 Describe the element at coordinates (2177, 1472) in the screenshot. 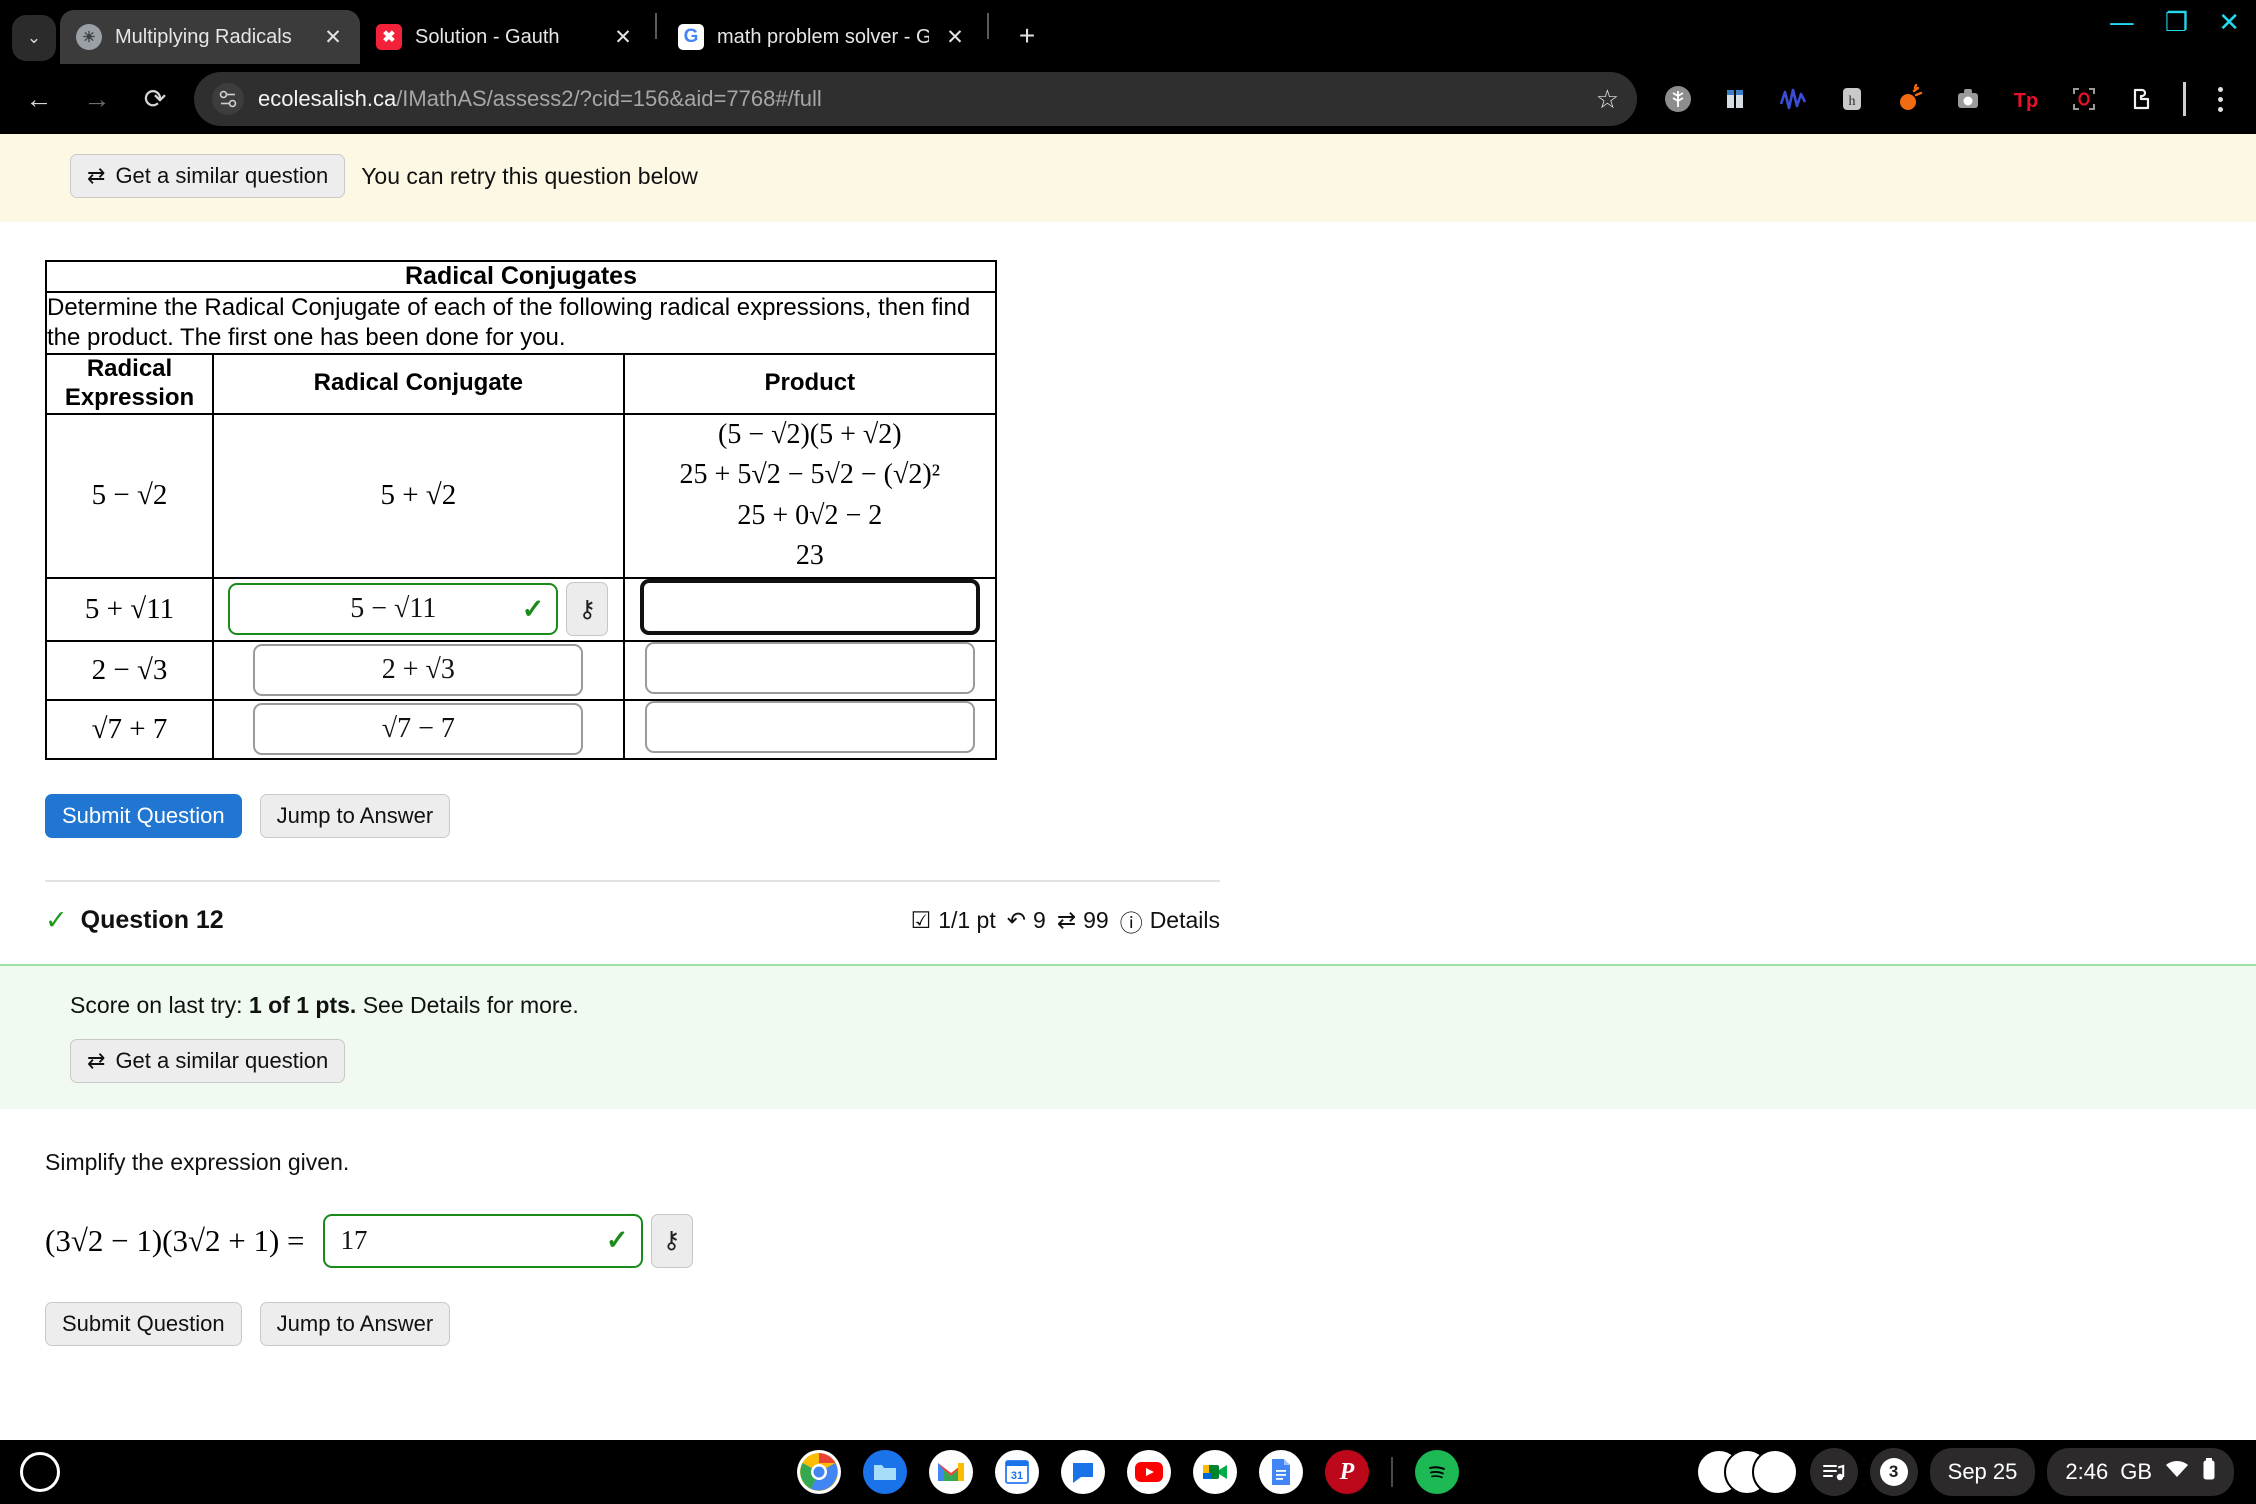

I see `wifi-icon` at that location.